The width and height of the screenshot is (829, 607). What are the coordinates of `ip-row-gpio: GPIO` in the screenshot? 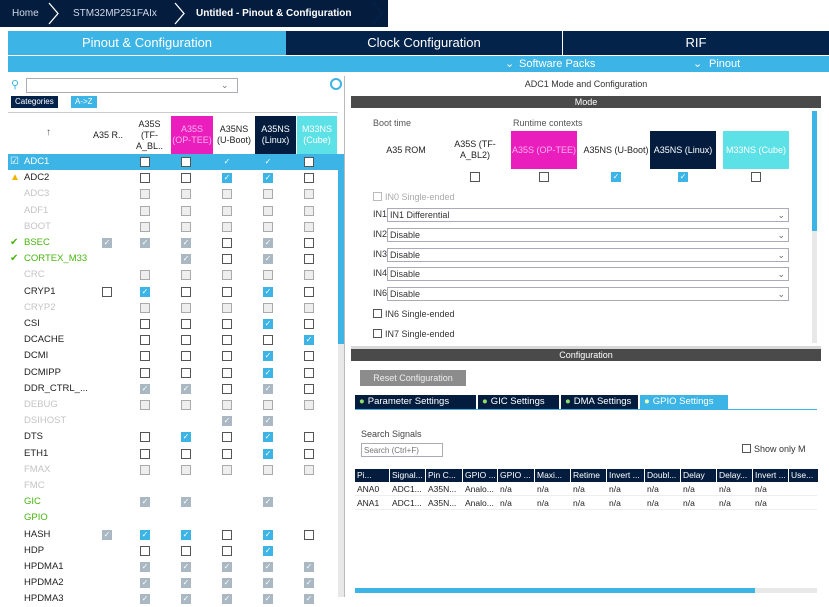 It's located at (173, 518).